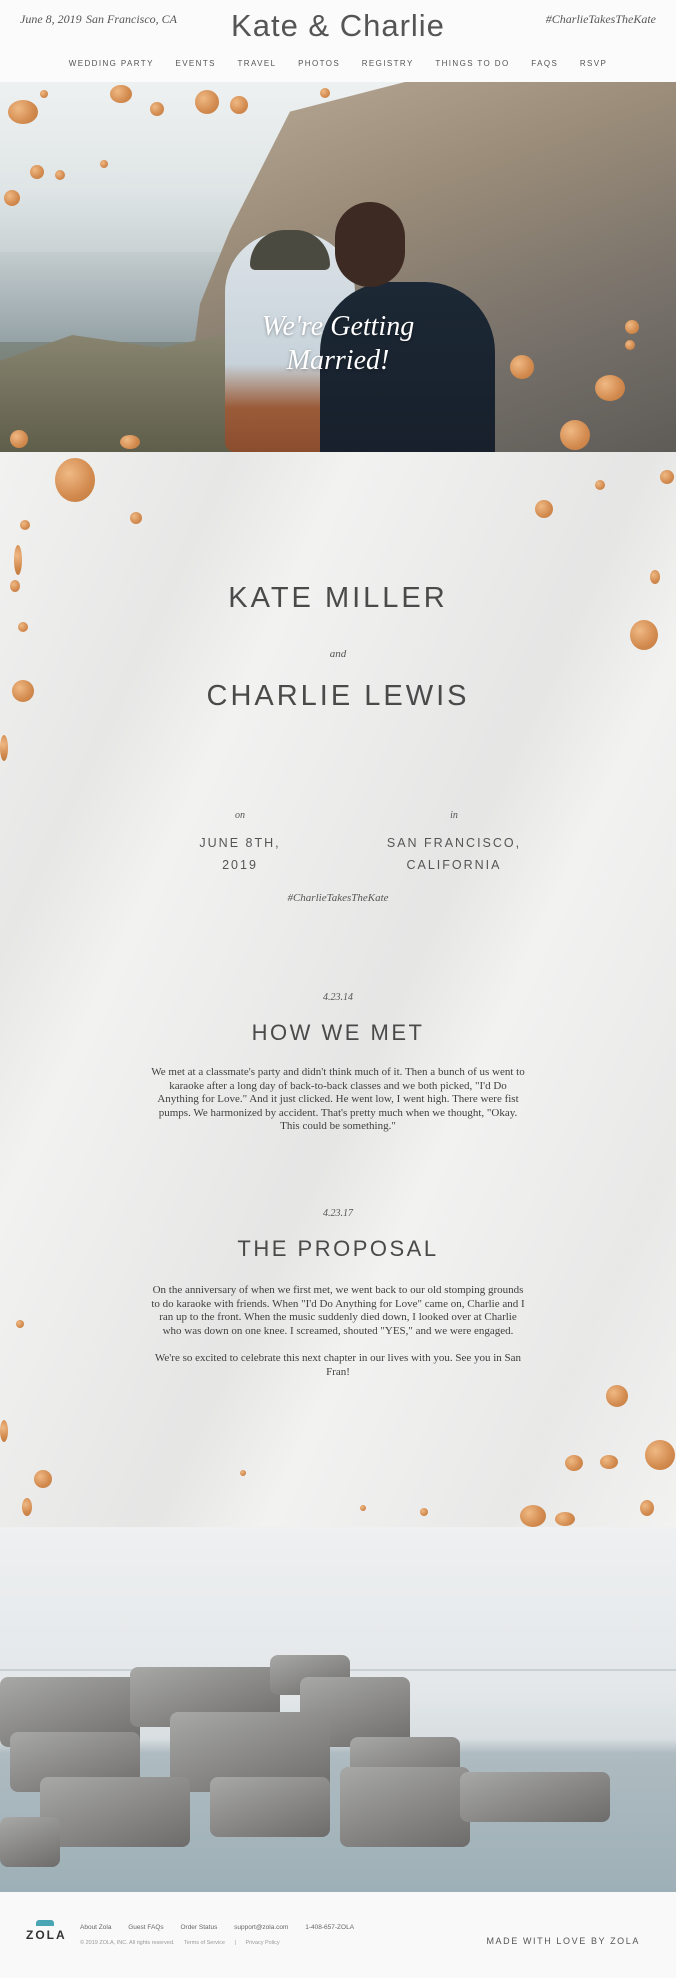 The image size is (676, 1978). Describe the element at coordinates (600, 19) in the screenshot. I see `header-hashtag: #CharlieTakesTheKate` at that location.